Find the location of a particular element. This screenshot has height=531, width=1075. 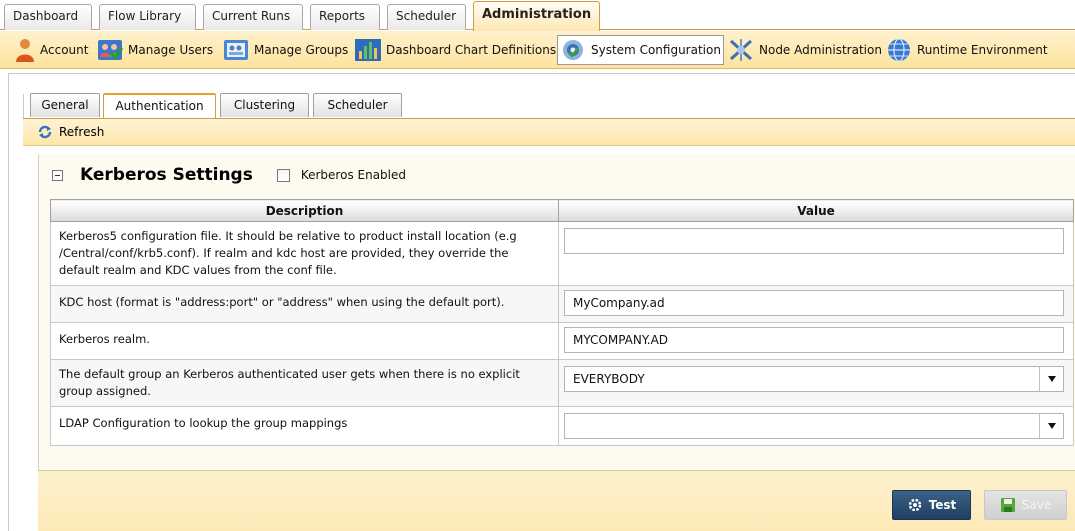

kerberos-enabled-checkbox is located at coordinates (283, 175).